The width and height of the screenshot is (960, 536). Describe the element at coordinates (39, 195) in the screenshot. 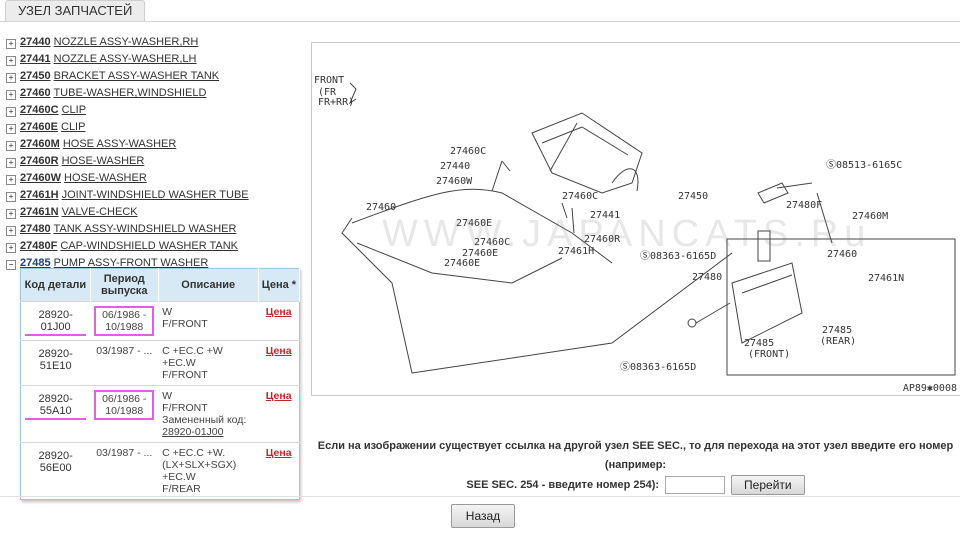

I see `tree-item-code: 27461H` at that location.